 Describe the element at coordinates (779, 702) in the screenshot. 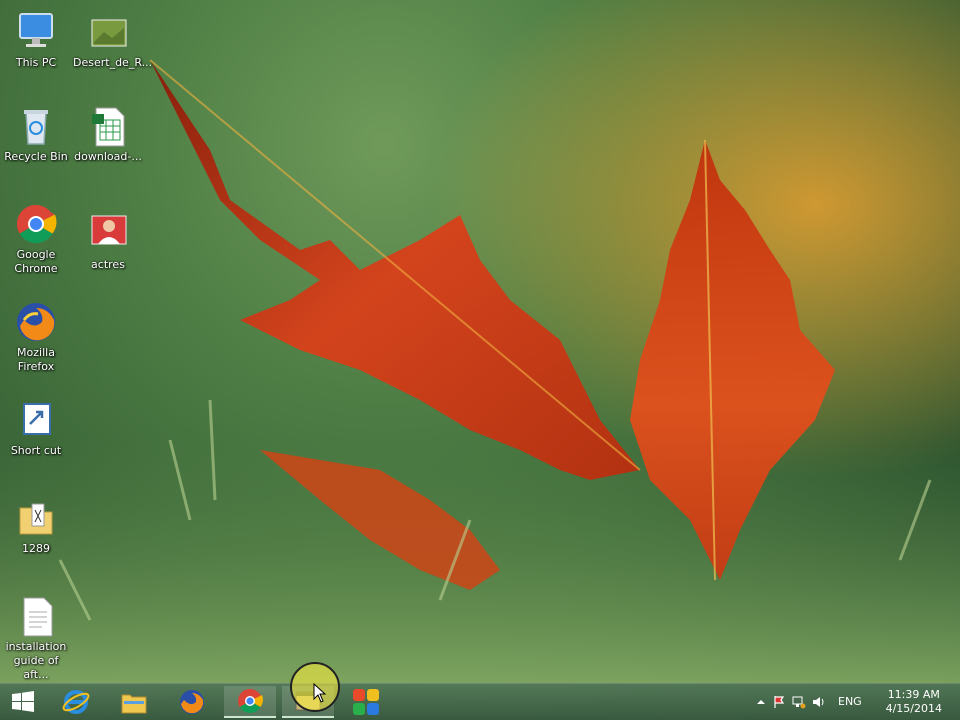

I see `action-center-flag-icon` at that location.